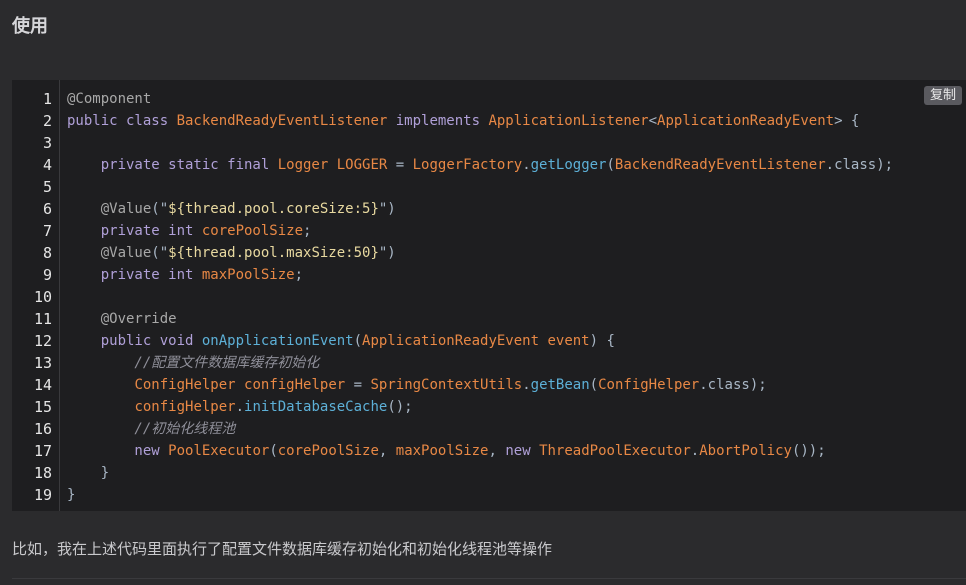  I want to click on code-line: @Override, so click(516, 319).